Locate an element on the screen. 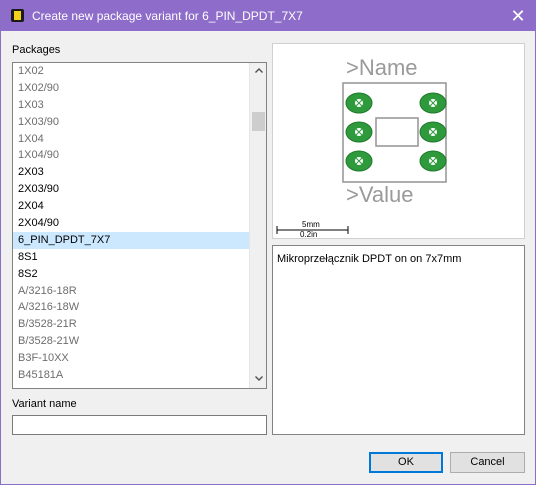  list-item: 1X02/90 is located at coordinates (131, 88).